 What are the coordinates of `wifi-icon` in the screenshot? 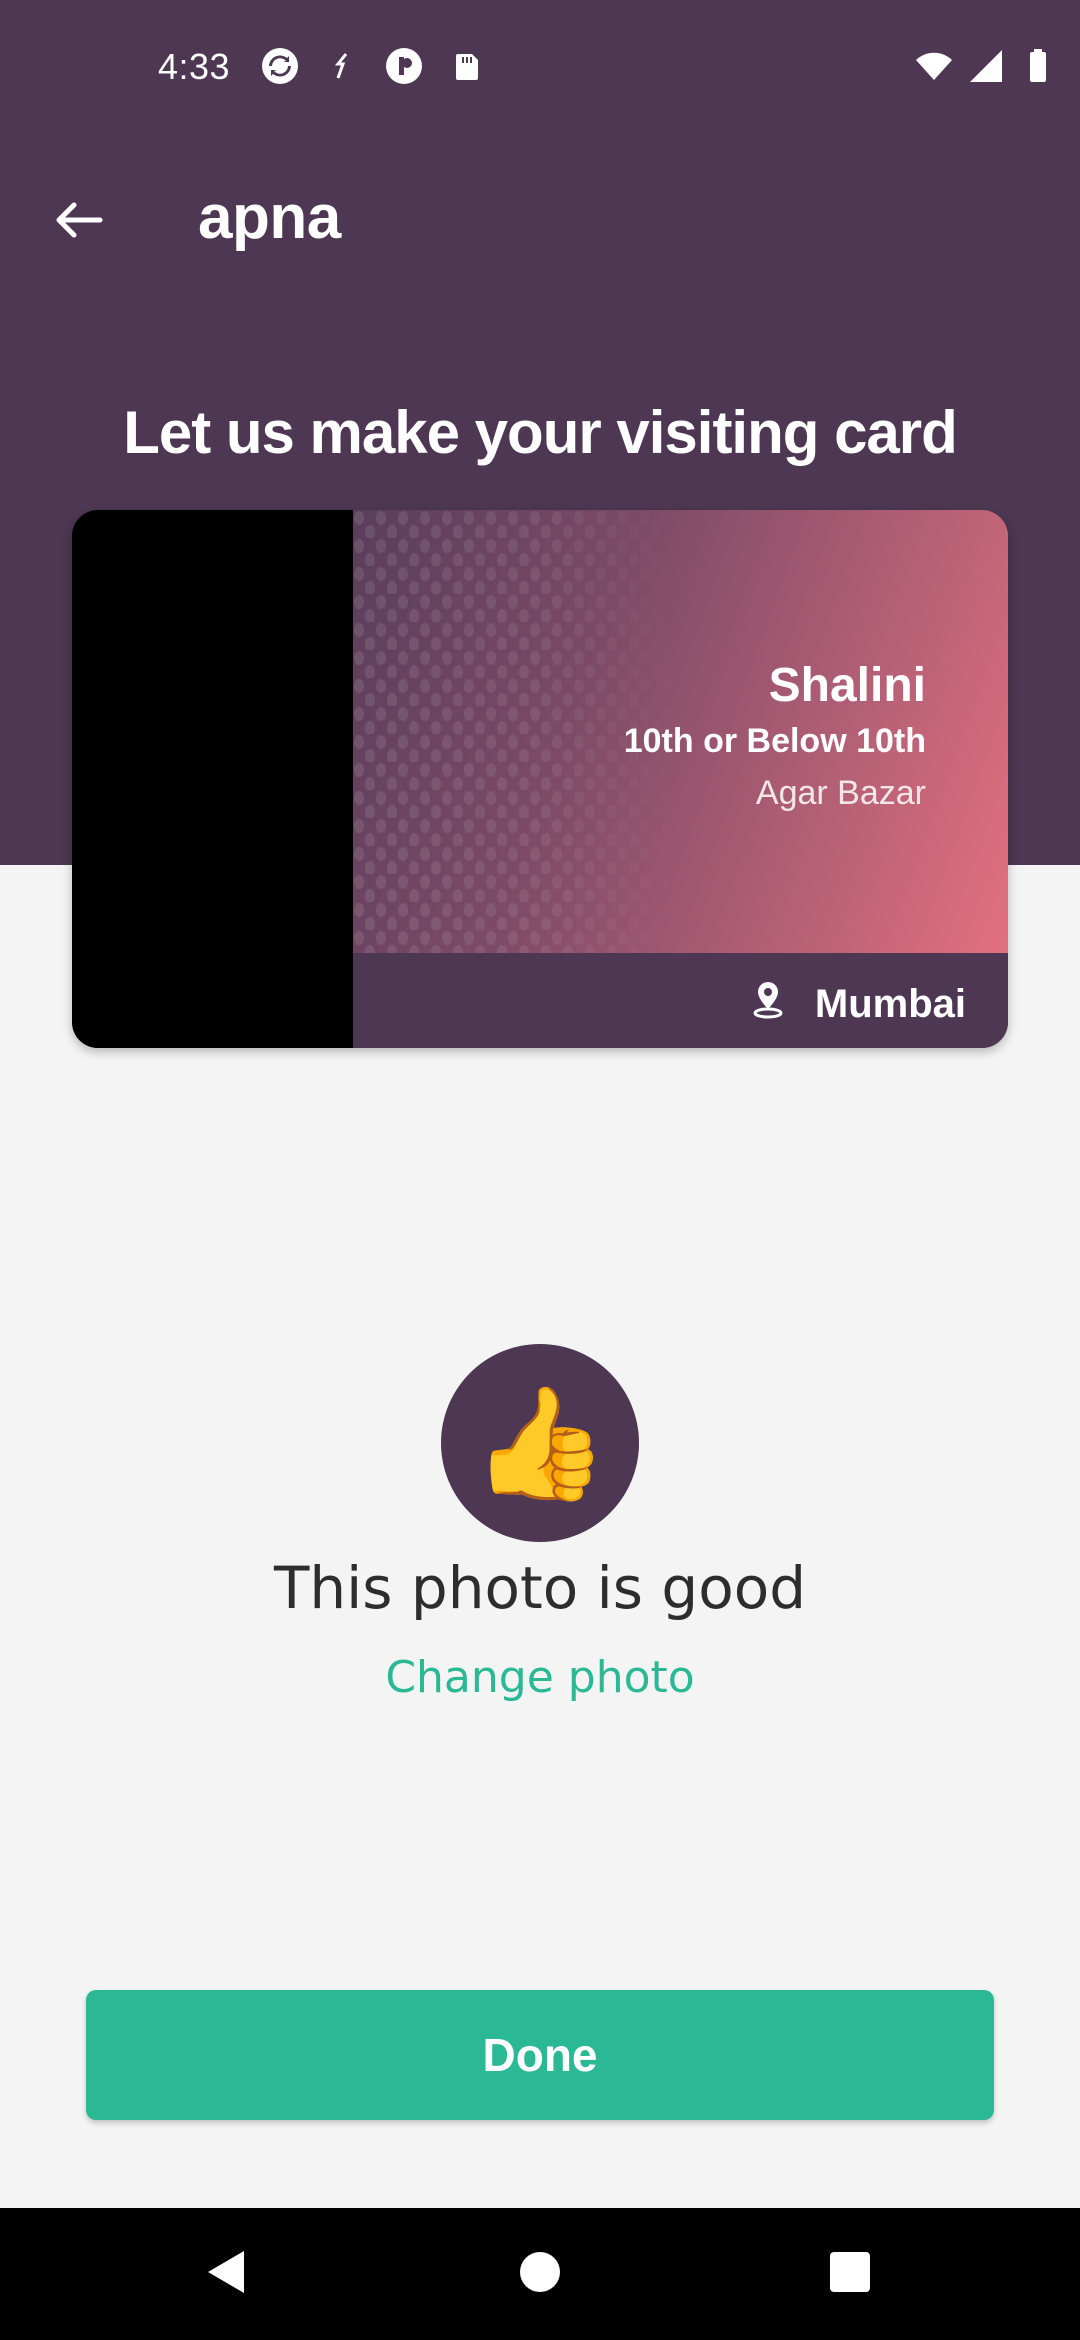 It's located at (934, 66).